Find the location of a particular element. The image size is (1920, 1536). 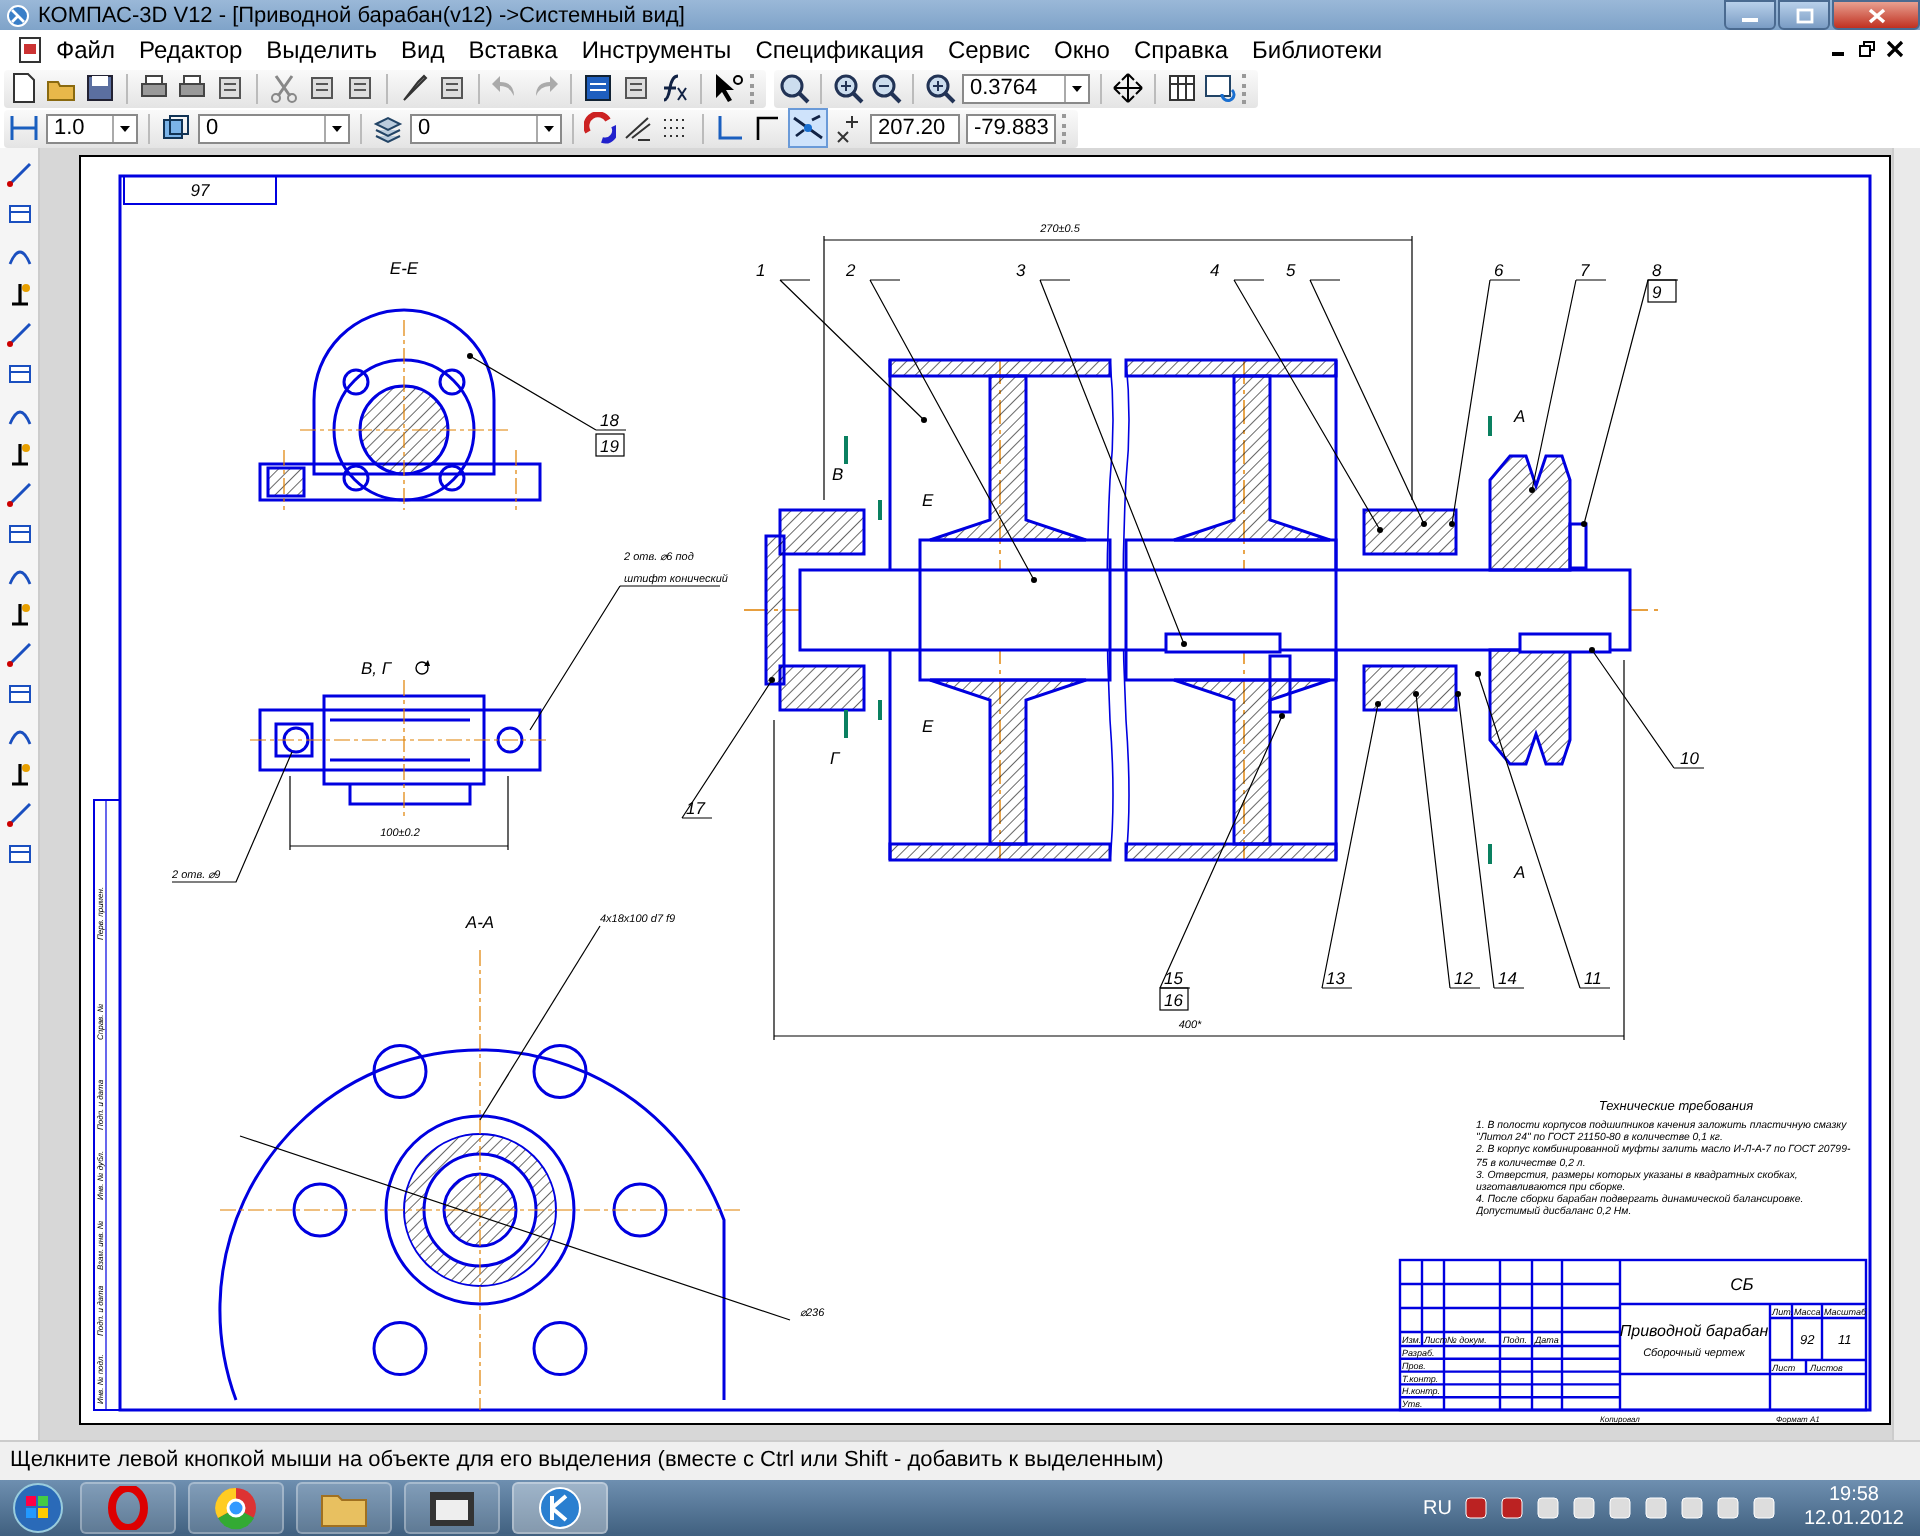

new-document-icon is located at coordinates (24, 88).